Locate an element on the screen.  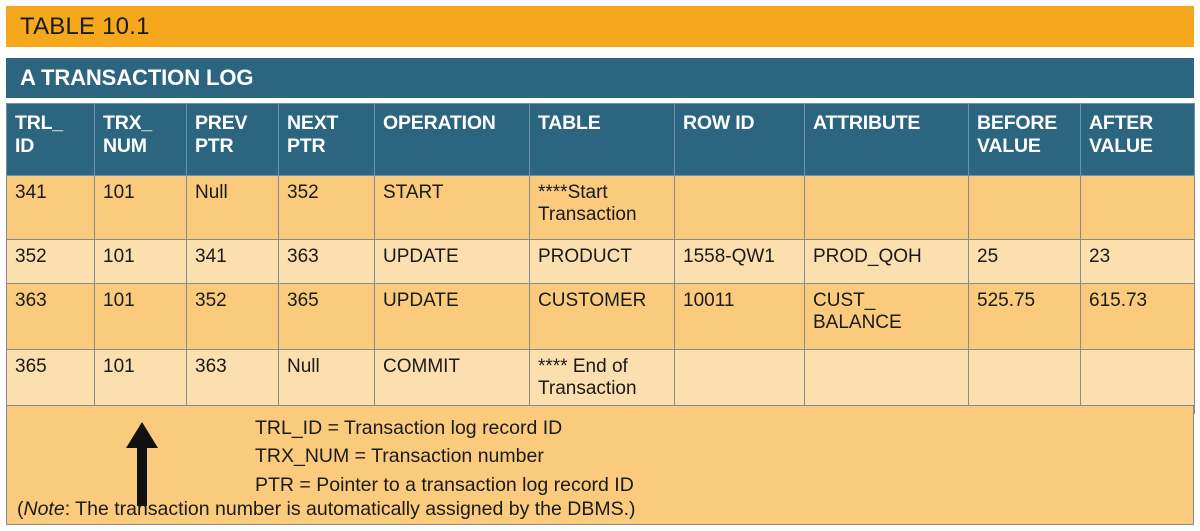
cell-prev-ptr: 363 is located at coordinates (232, 381).